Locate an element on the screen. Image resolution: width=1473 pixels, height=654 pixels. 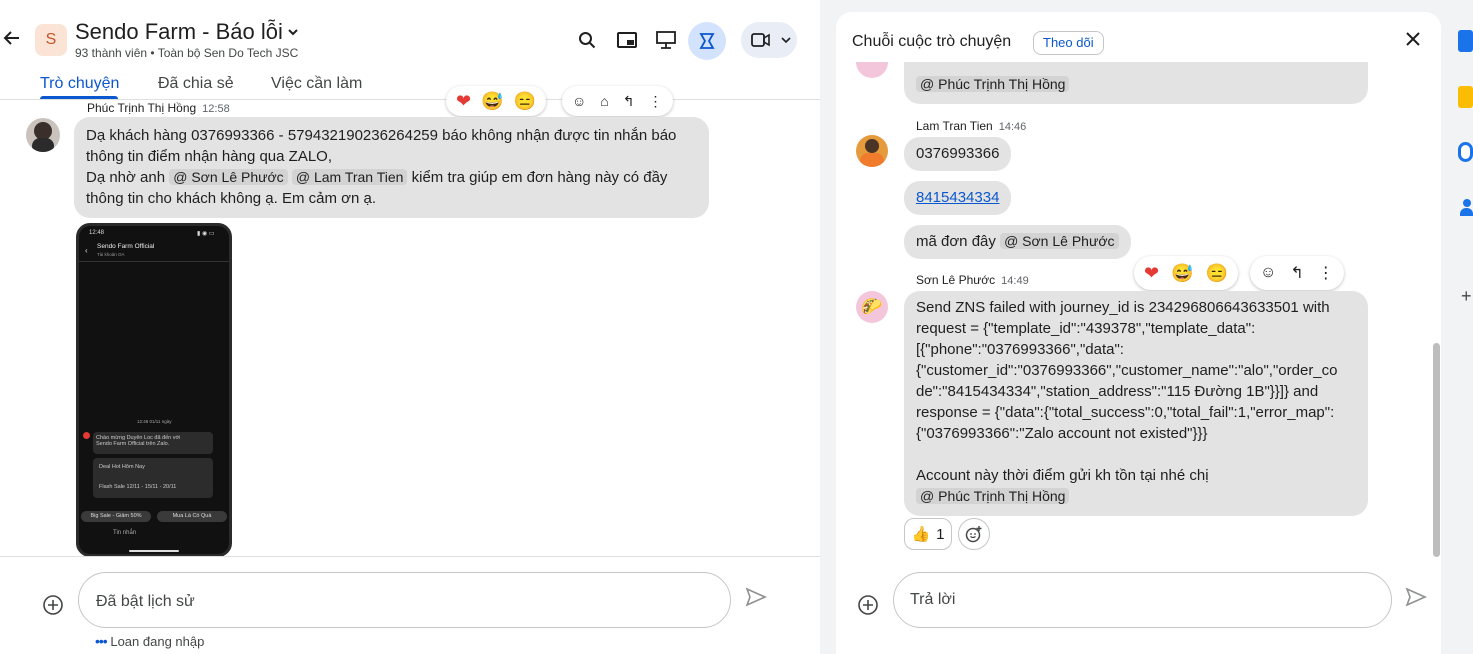
message-line: [{"phone":"0376993366","data": is located at coordinates (1020, 349).